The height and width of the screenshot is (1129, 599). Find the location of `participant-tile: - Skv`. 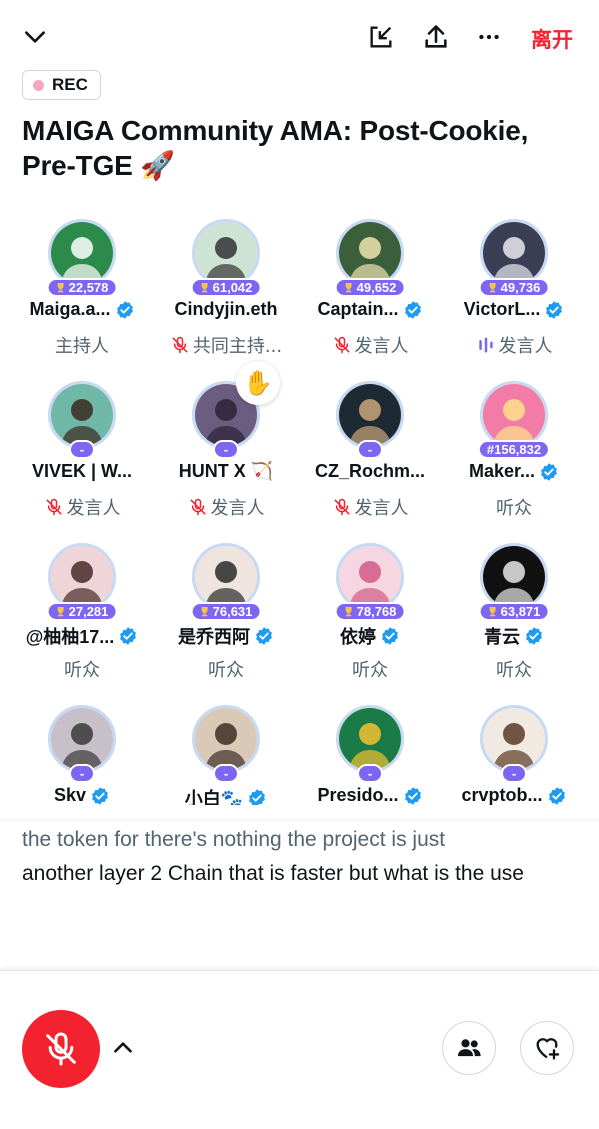

participant-tile: - Skv is located at coordinates (82, 753).